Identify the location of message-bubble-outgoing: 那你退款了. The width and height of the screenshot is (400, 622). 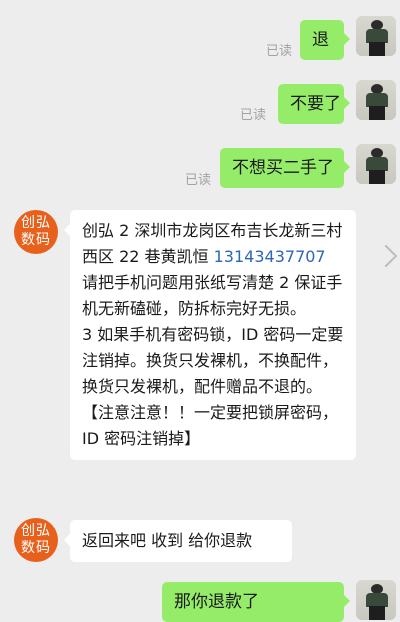
(256, 602).